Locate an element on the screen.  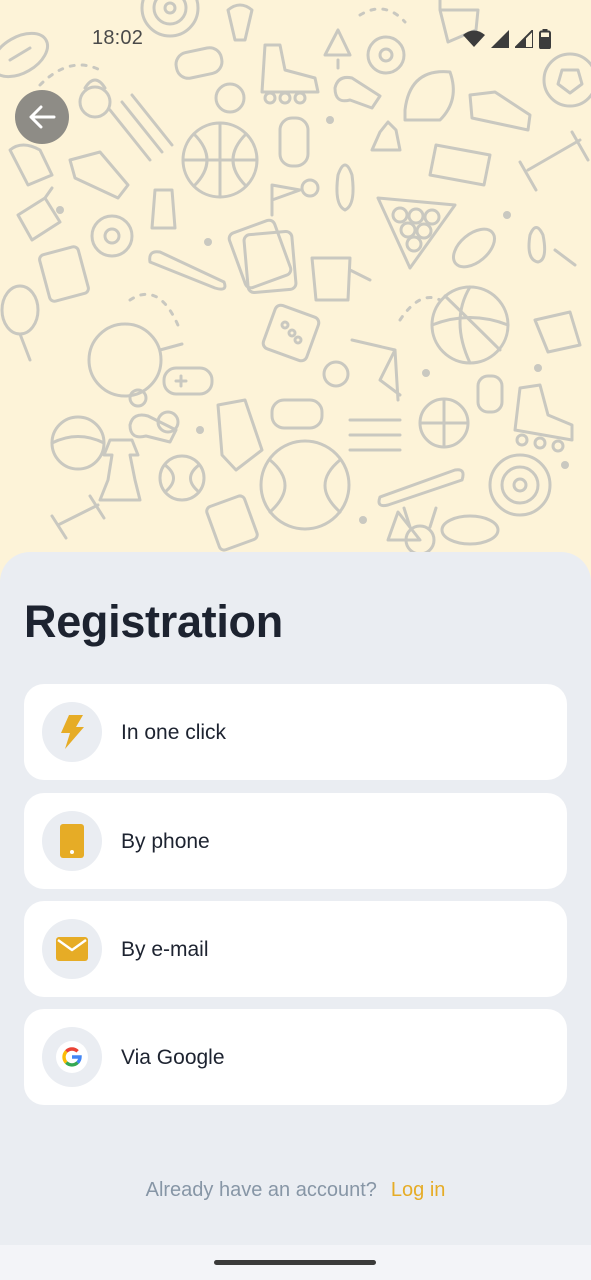
kettlebell-doodle is located at coordinates (95, 98).